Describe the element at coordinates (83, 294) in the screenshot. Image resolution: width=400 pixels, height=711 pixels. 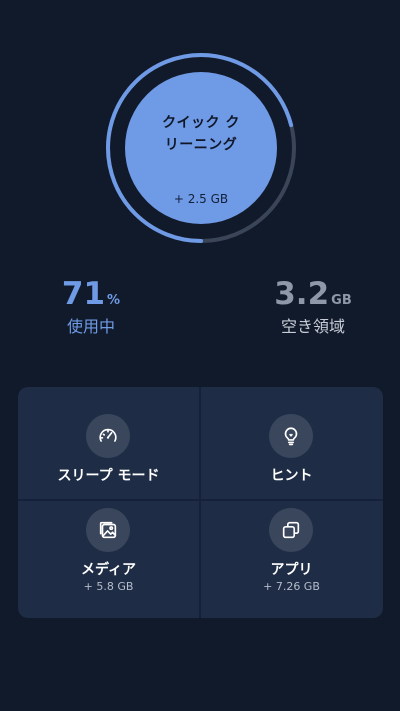
I see `used-storage-value: 71` at that location.